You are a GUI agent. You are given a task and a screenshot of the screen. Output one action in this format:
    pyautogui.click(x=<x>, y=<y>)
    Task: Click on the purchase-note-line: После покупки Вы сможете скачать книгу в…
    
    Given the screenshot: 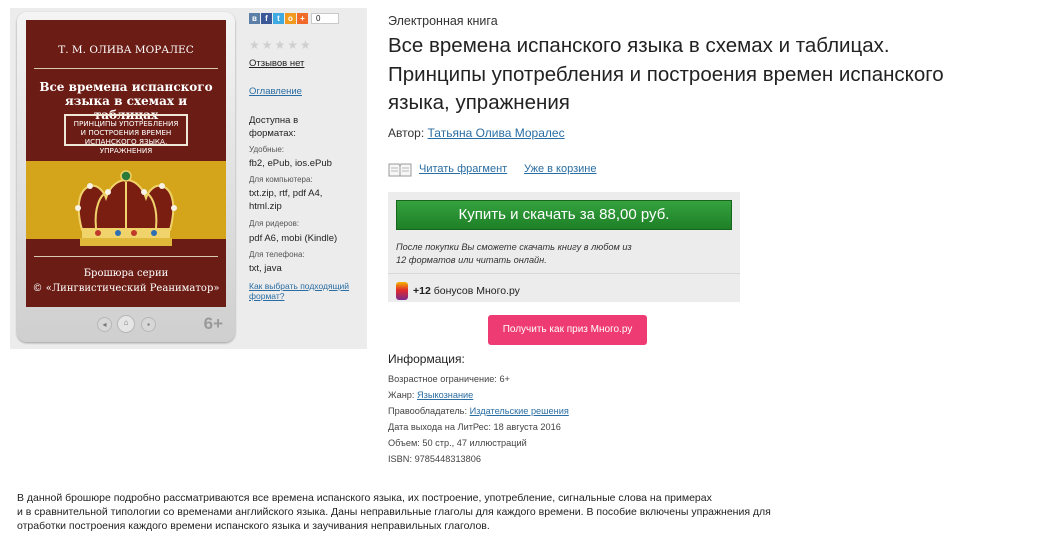 What is the action you would take?
    pyautogui.click(x=514, y=247)
    